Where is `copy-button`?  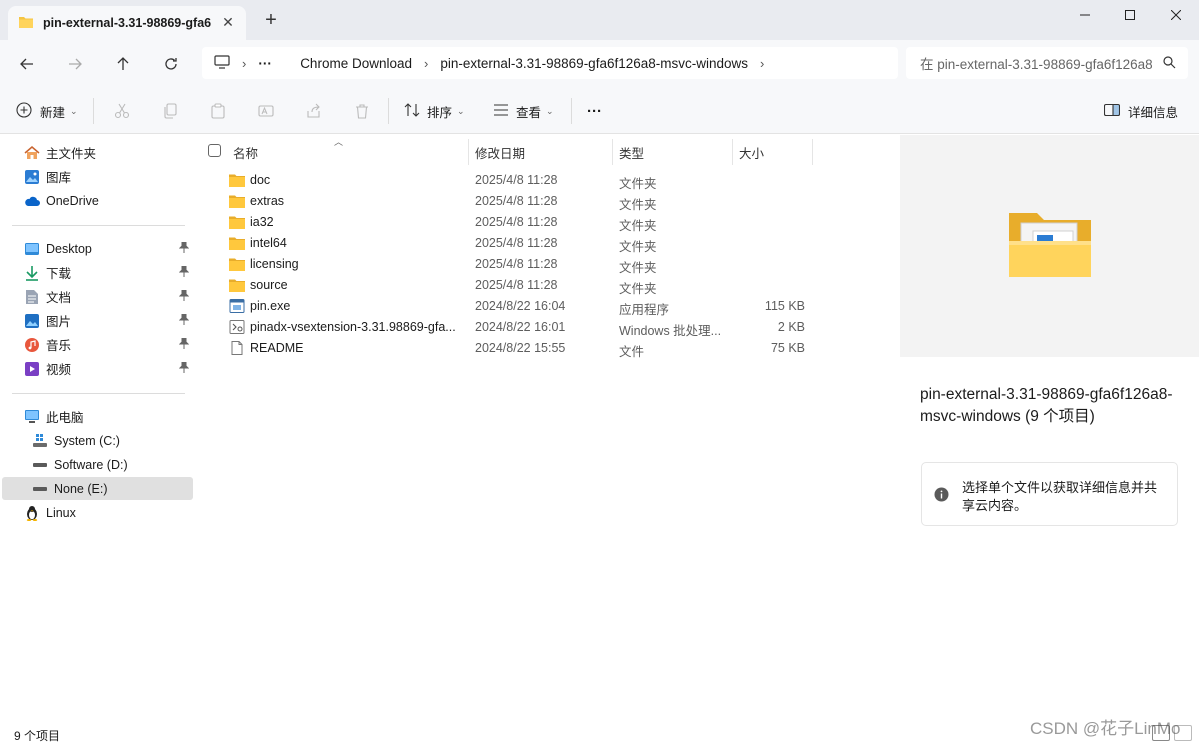
copy-button is located at coordinates (170, 111).